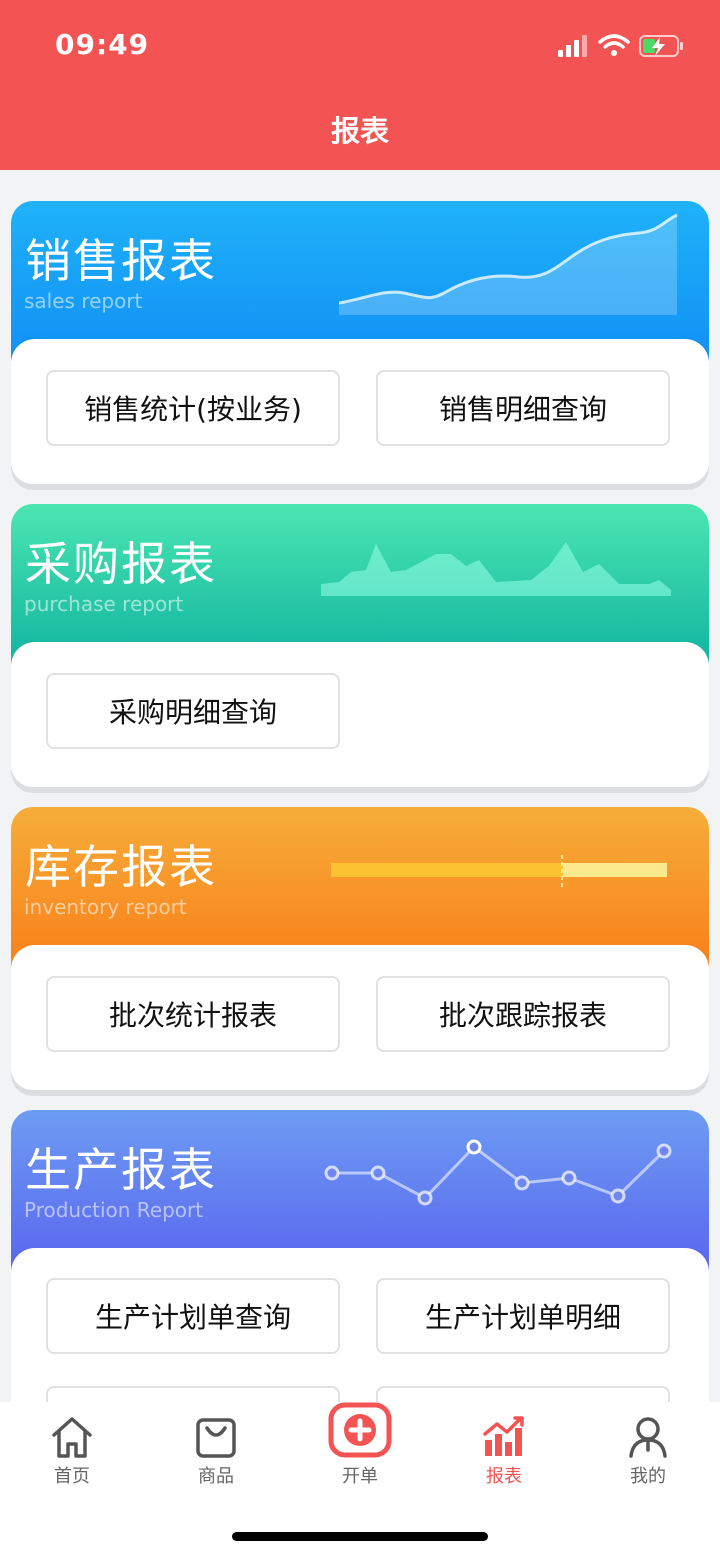 The image size is (720, 1558). I want to click on tab-label: 首页, so click(72, 1476).